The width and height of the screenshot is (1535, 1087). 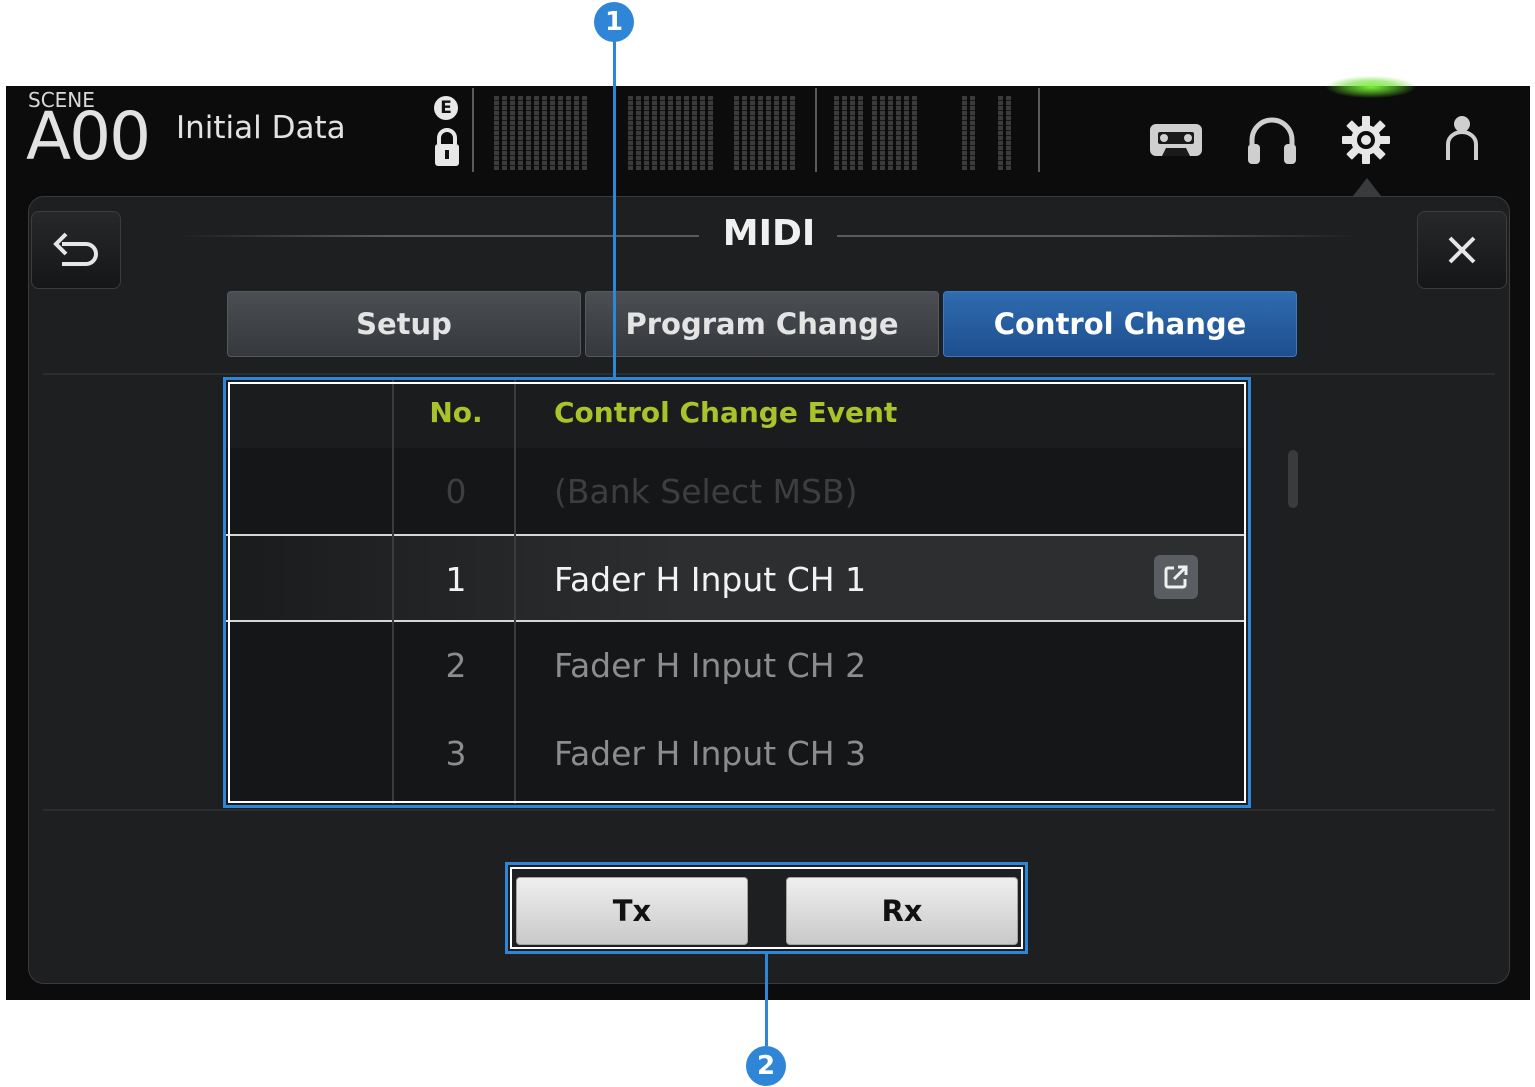 What do you see at coordinates (1293, 479) in the screenshot?
I see `scrollbar` at bounding box center [1293, 479].